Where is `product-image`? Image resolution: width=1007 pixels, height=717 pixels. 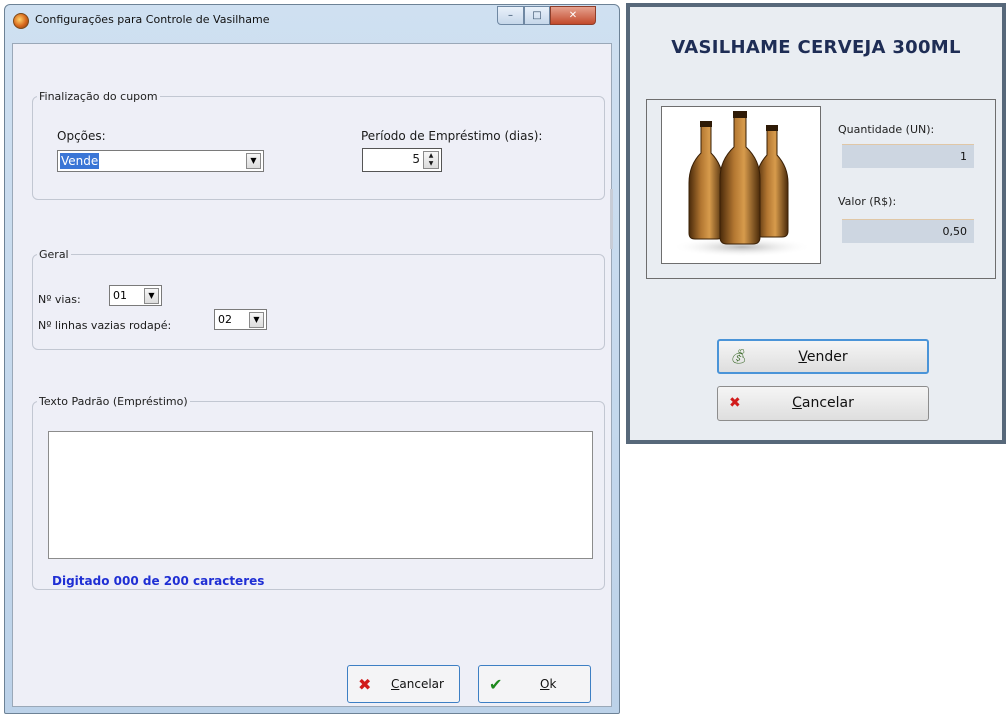 product-image is located at coordinates (741, 185).